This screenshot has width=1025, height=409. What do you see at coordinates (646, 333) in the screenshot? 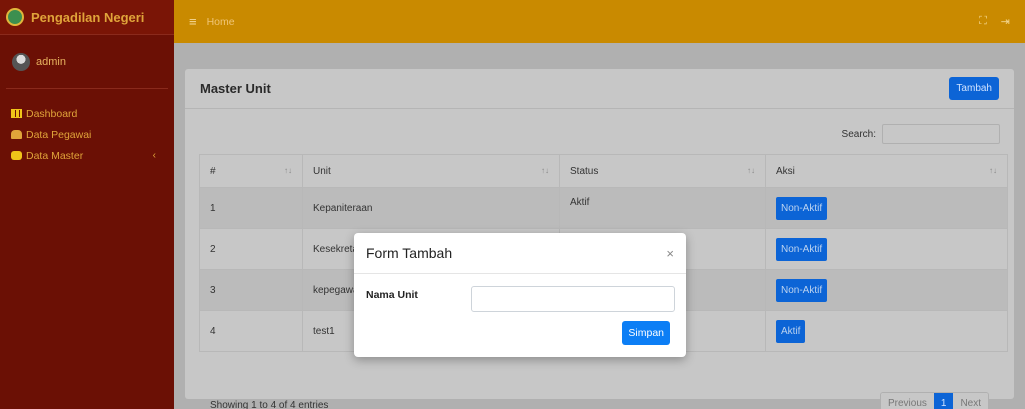
I see `save-button: Simpan` at bounding box center [646, 333].